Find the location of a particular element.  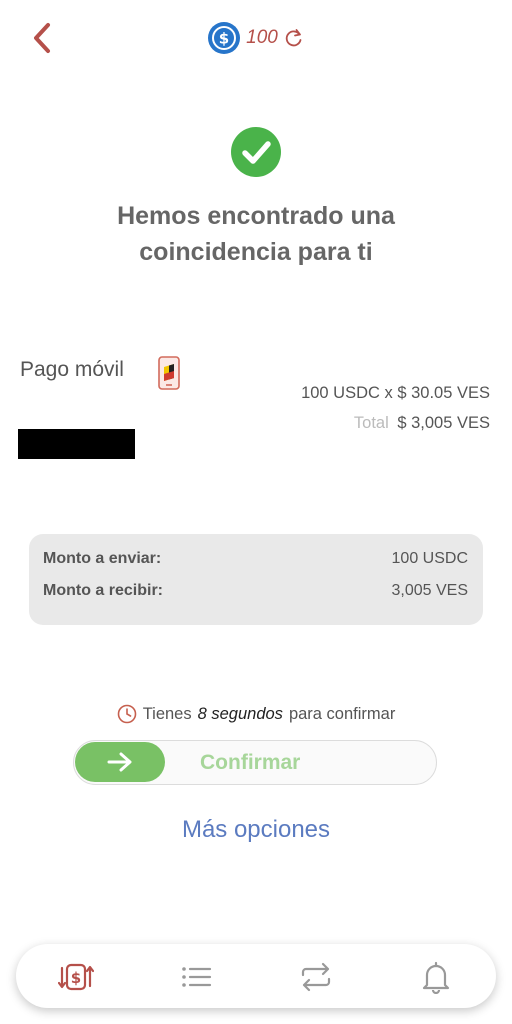

slide-to-confirm: Confirmar is located at coordinates (255, 762).